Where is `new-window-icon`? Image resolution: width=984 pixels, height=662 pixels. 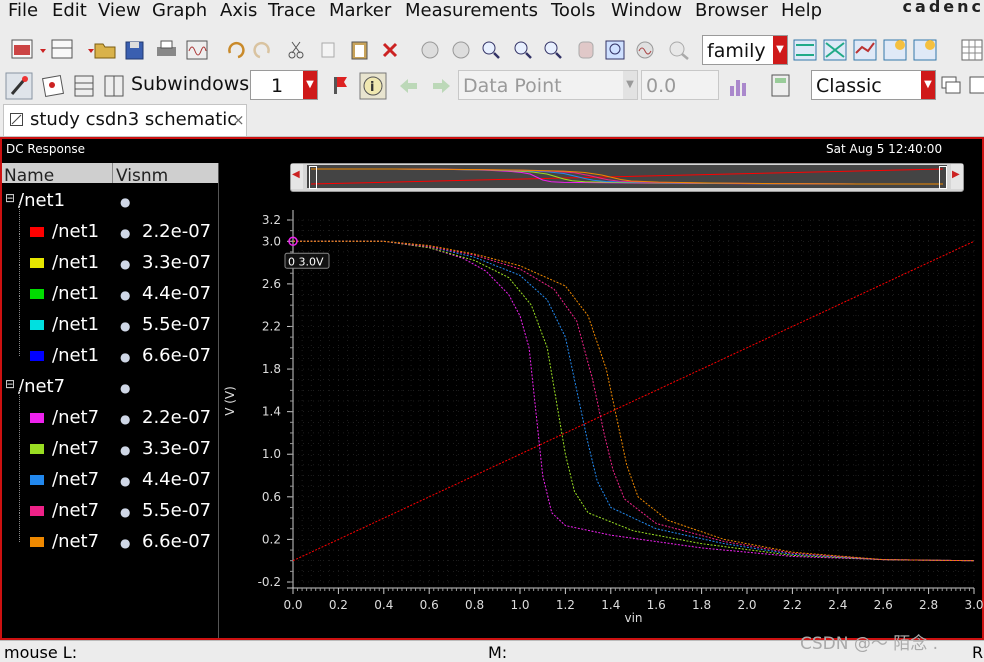 new-window-icon is located at coordinates (22, 49).